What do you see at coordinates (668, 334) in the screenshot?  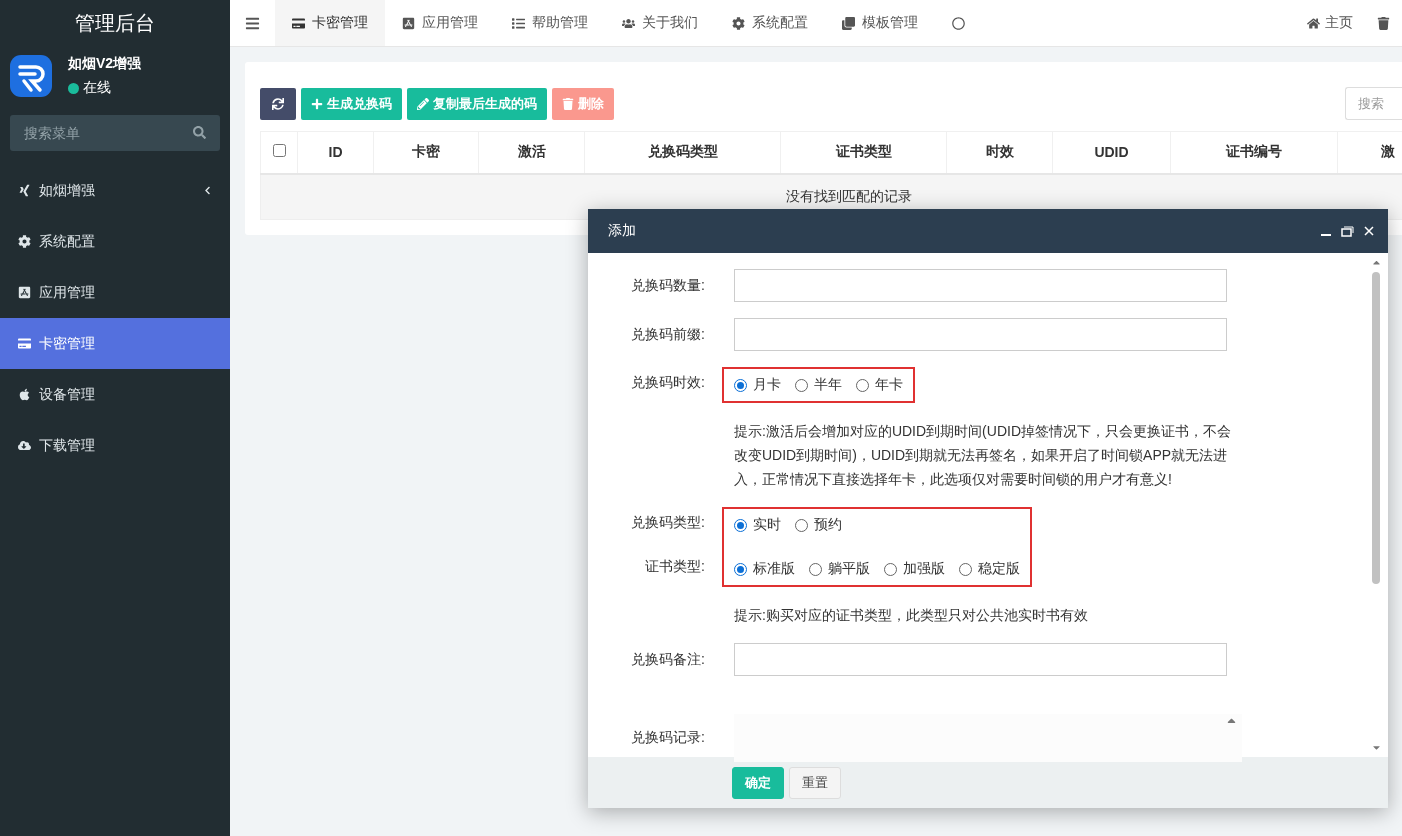 I see `field-label: 兑换码前缀:` at bounding box center [668, 334].